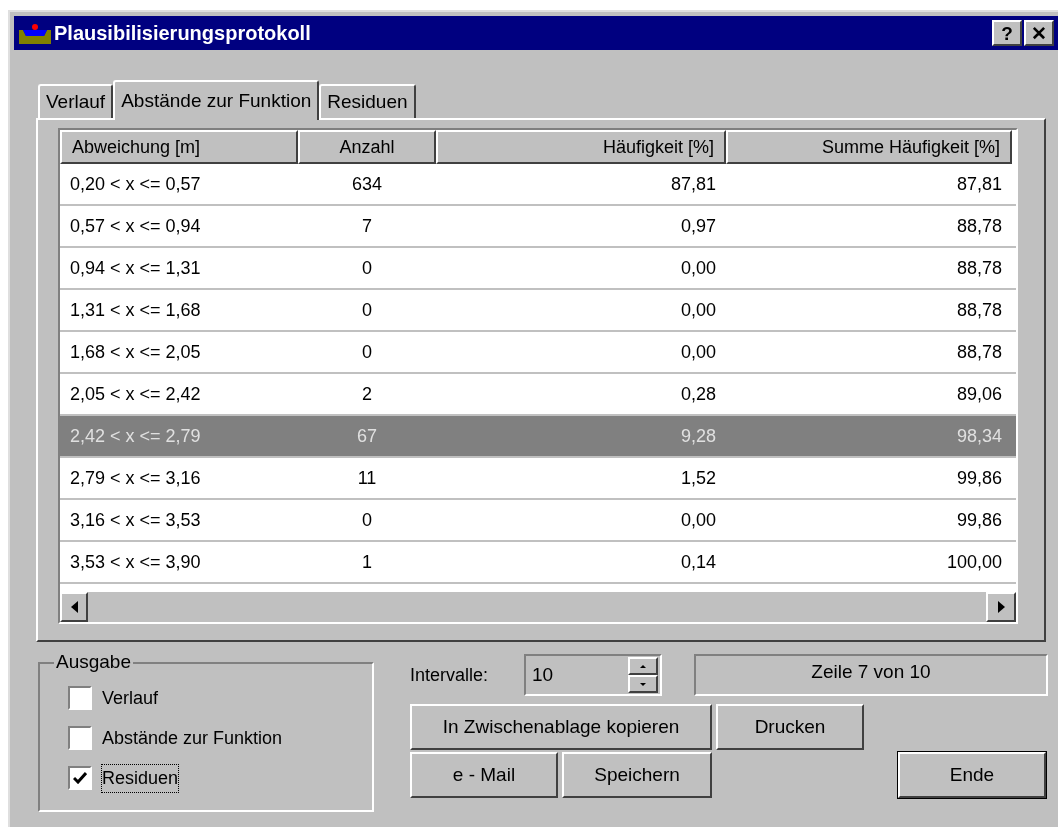  Describe the element at coordinates (974, 562) in the screenshot. I see `table-cell-text: 100,00` at that location.